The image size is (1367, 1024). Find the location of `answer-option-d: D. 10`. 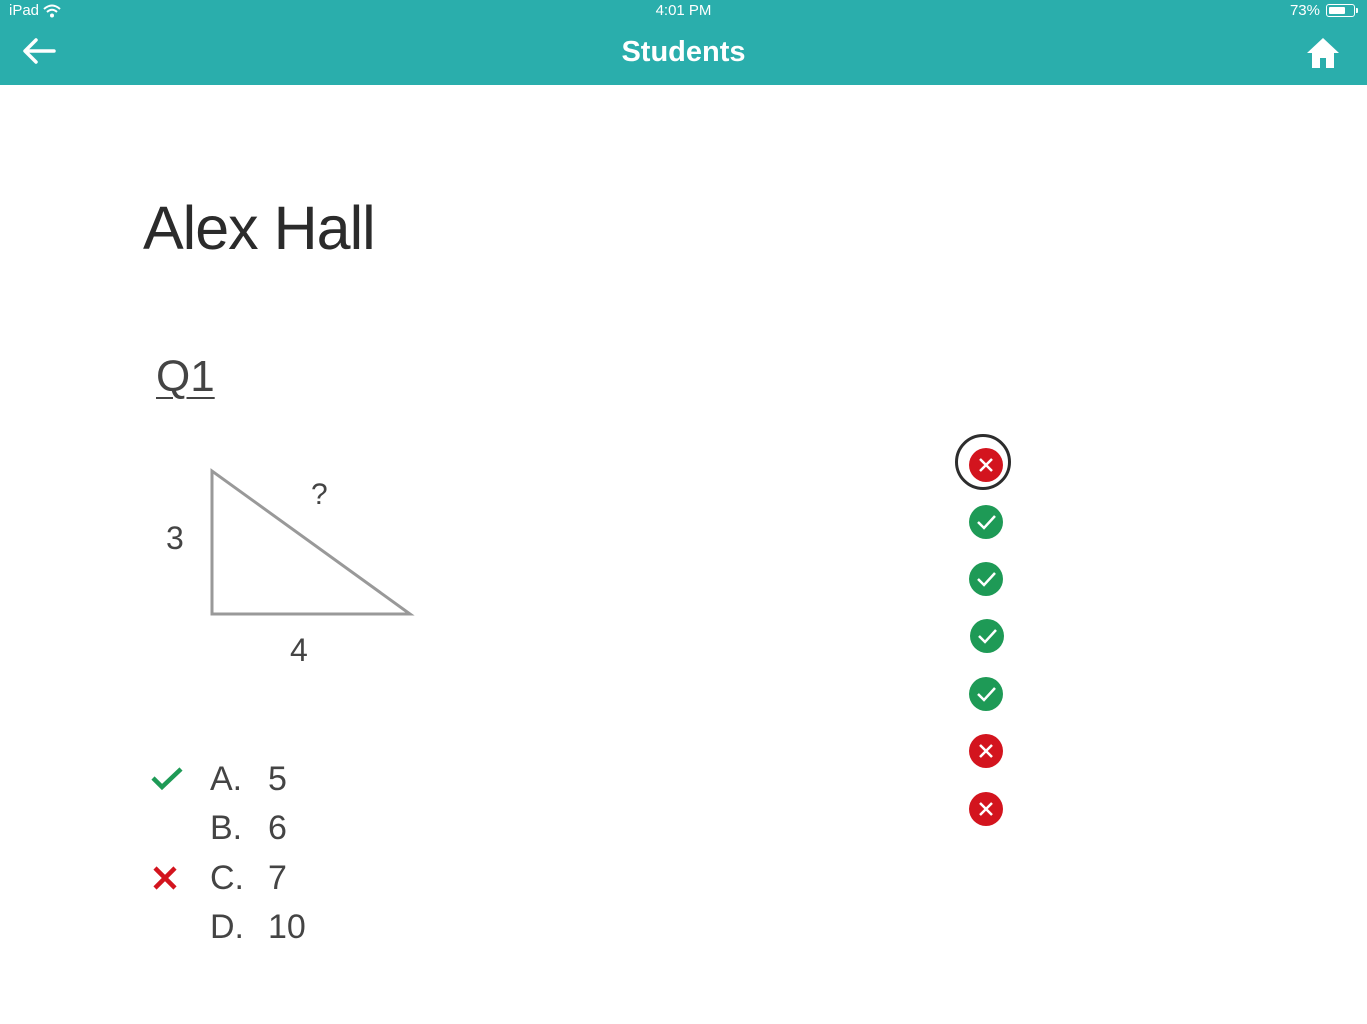

answer-option-d: D. 10 is located at coordinates (260, 927).